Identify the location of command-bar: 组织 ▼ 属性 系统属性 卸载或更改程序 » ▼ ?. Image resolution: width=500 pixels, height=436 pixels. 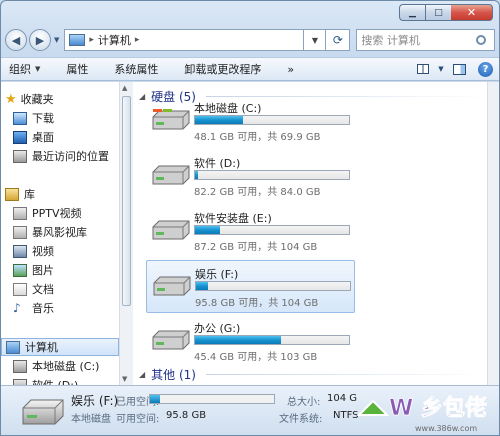
(250, 69).